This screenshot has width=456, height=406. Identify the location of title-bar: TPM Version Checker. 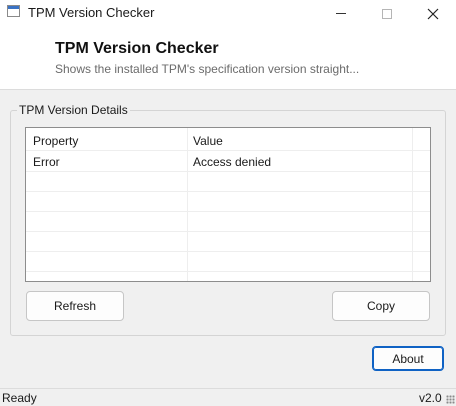
(228, 13).